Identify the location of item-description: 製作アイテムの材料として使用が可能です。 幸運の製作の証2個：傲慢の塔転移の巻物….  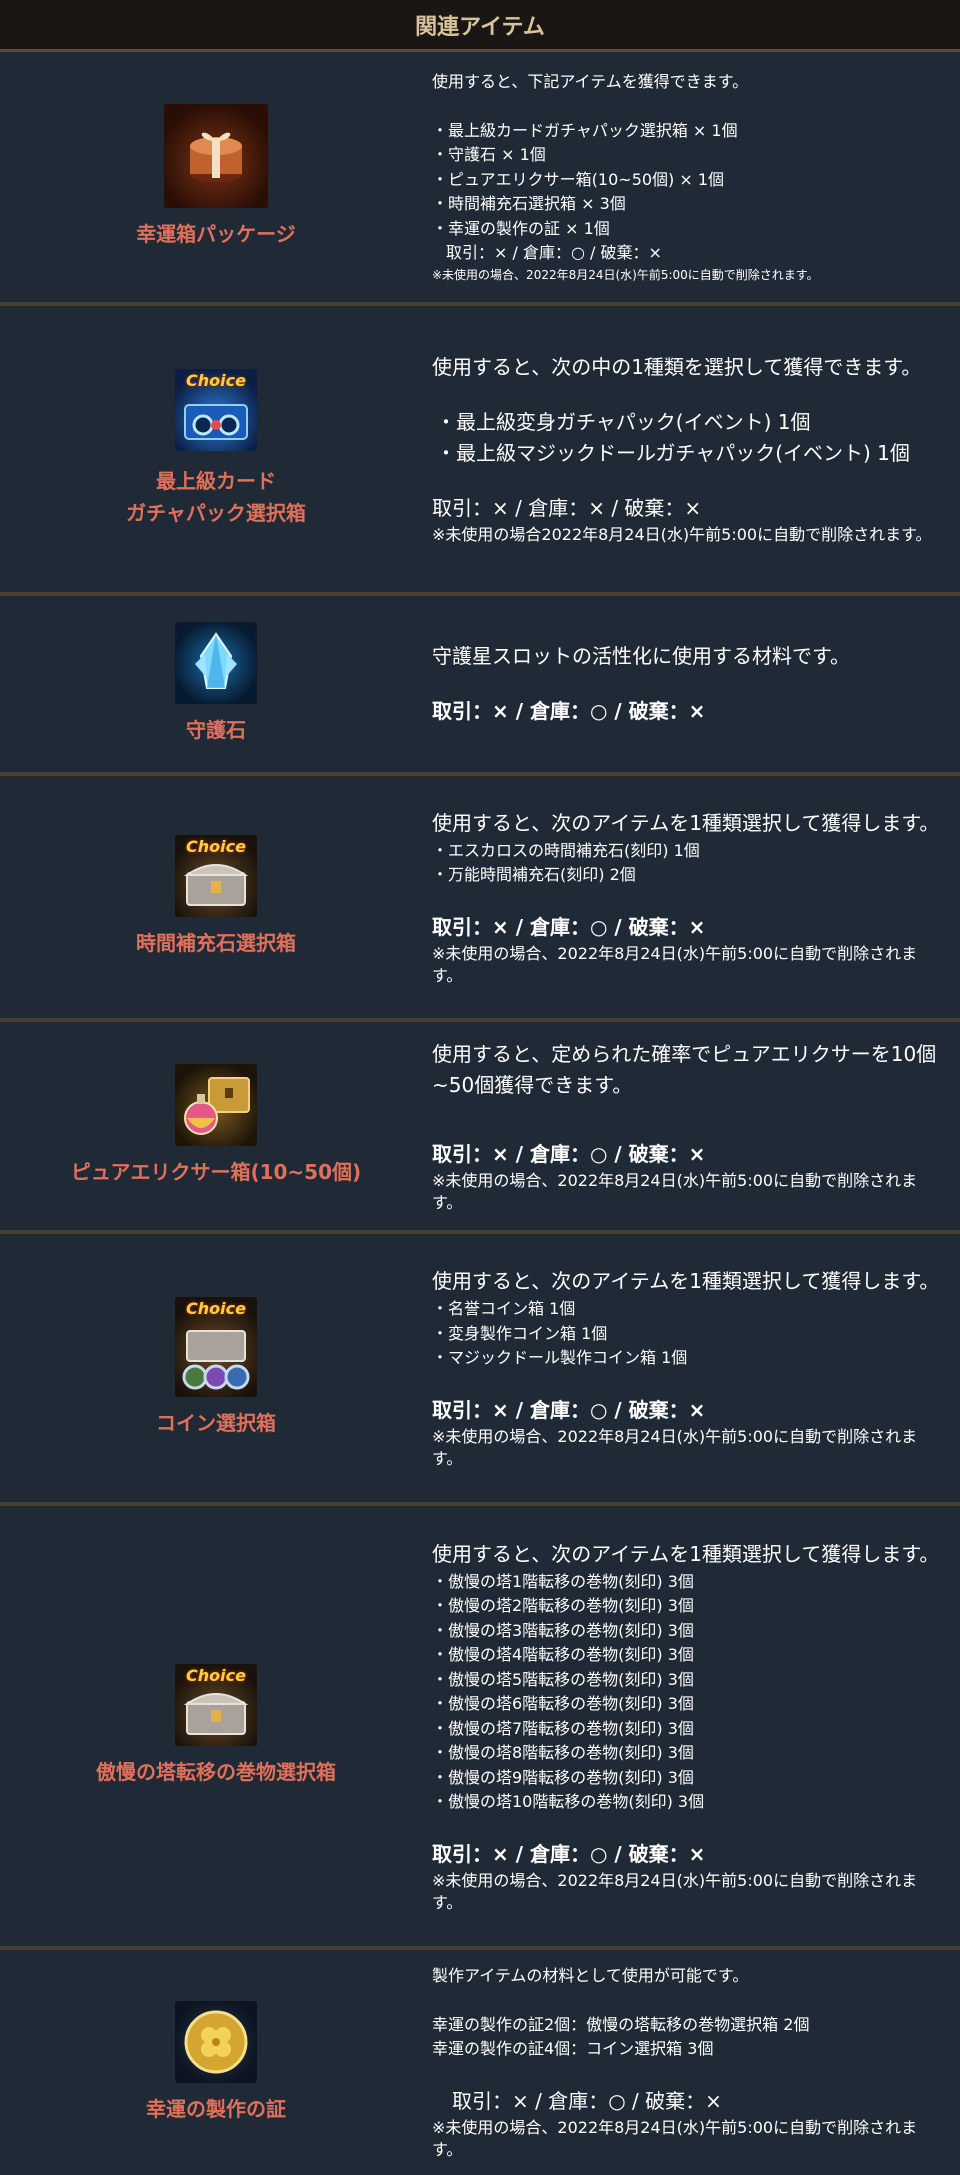
(696, 2062).